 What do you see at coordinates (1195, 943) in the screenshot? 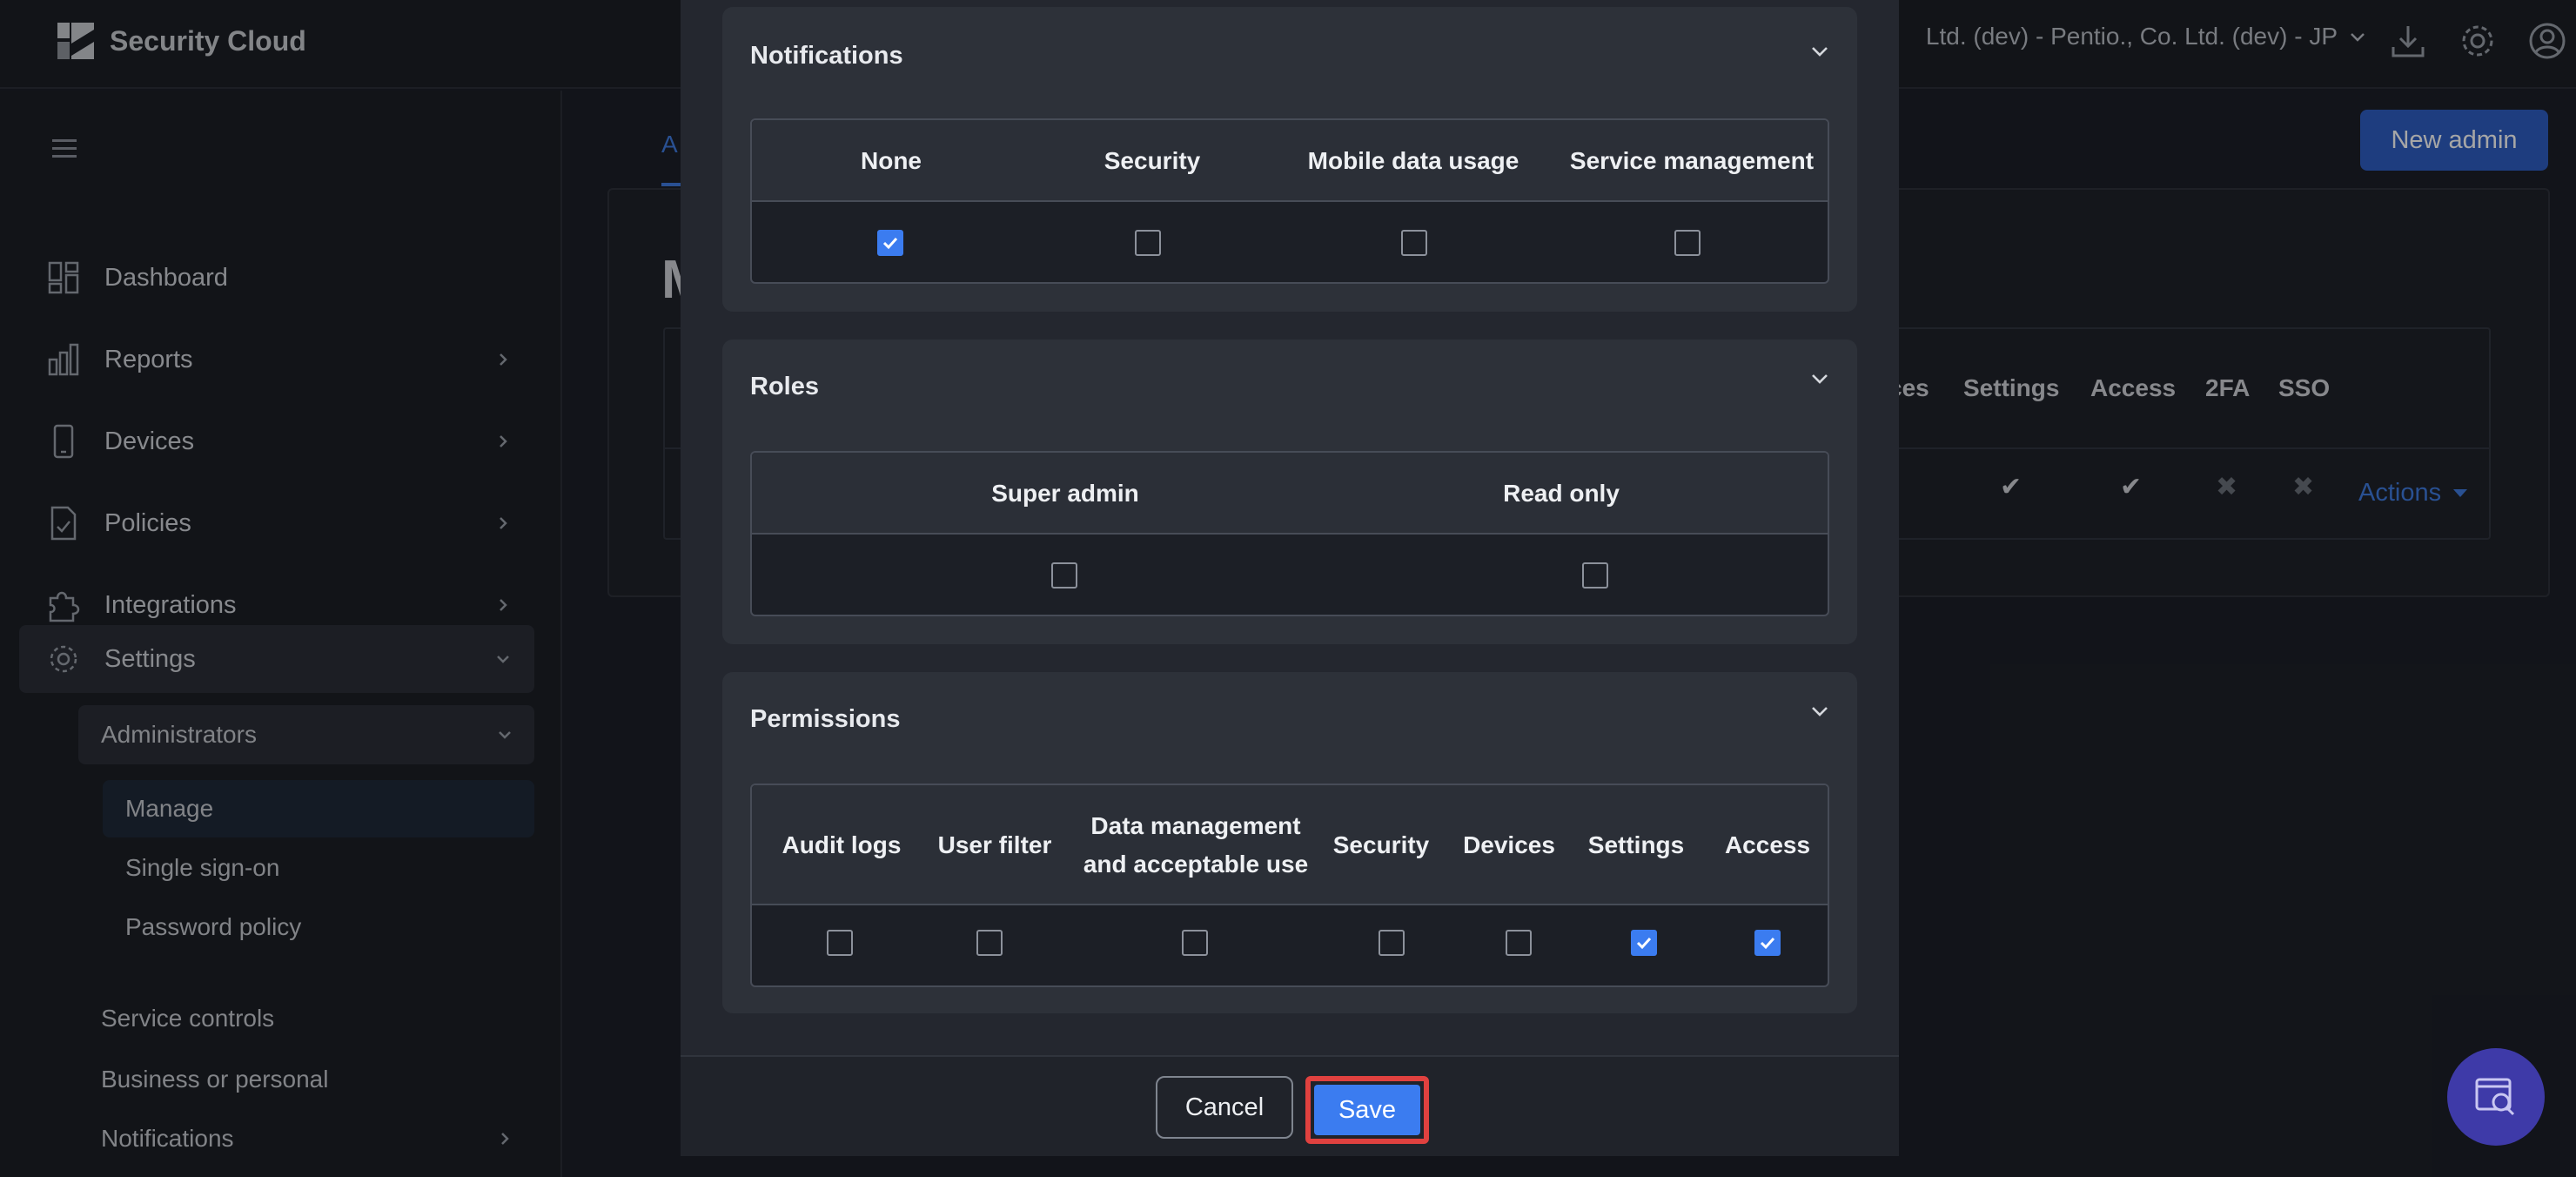
I see `data-management-checkbox` at bounding box center [1195, 943].